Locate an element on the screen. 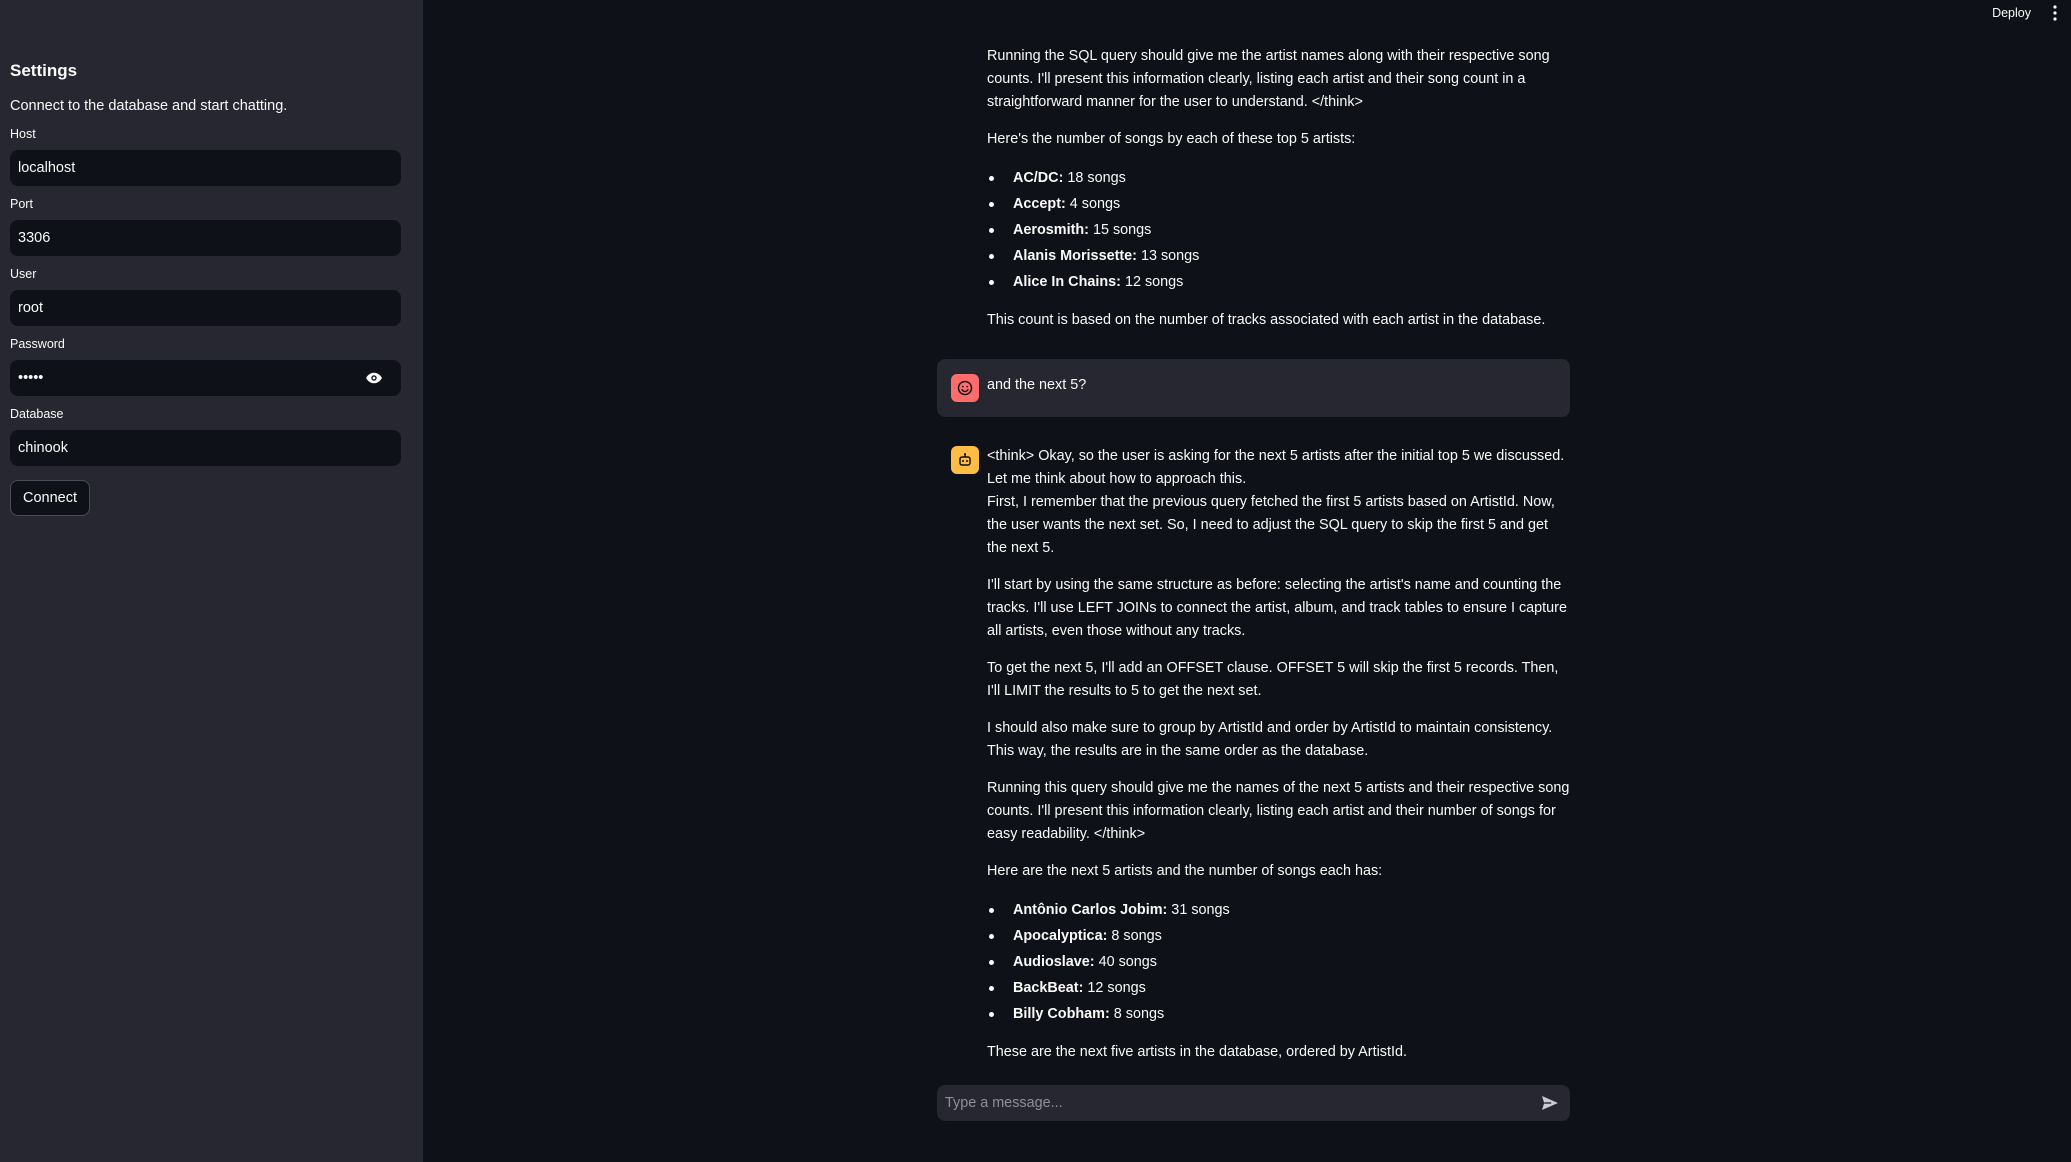  list-item: AC/DC: 18 songs is located at coordinates (1278, 178).